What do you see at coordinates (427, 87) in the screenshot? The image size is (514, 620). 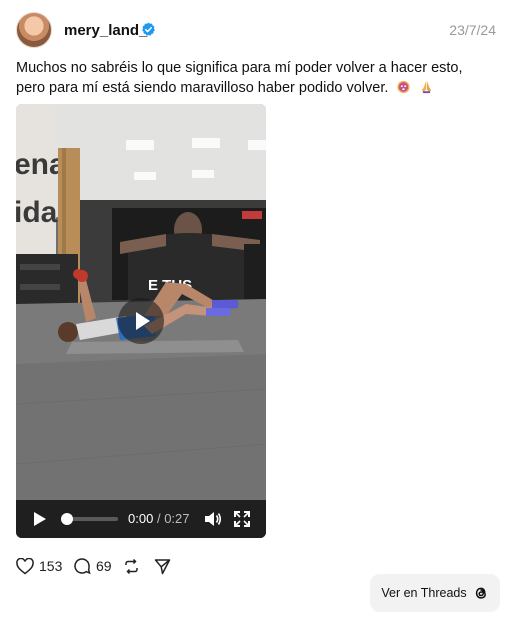 I see `praying-hands-emoji-icon` at bounding box center [427, 87].